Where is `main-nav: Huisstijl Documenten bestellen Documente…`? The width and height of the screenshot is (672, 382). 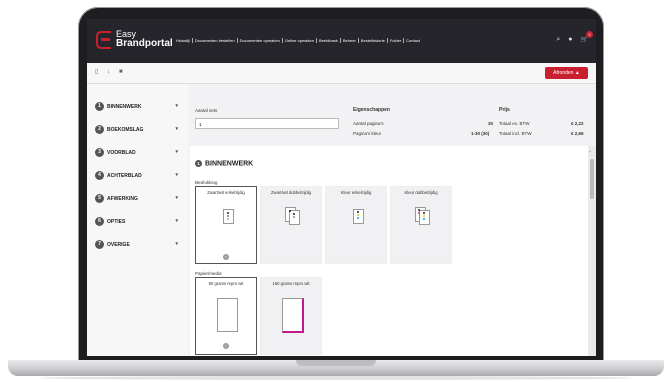
main-nav: Huisstijl Documenten bestellen Documente… is located at coordinates (298, 40).